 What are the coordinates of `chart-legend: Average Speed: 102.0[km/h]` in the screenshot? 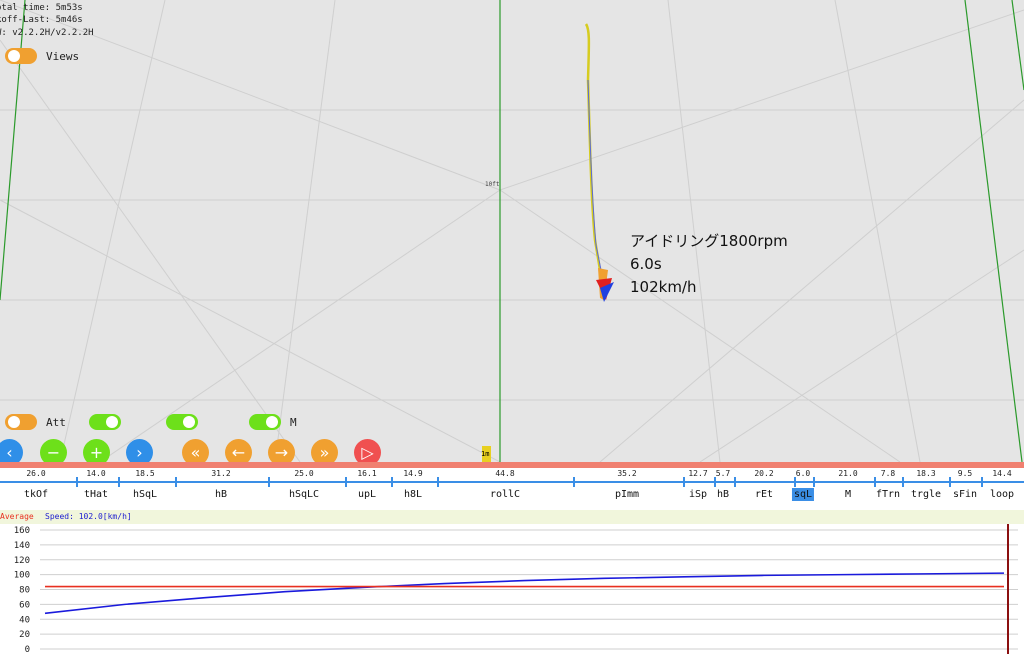 It's located at (512, 517).